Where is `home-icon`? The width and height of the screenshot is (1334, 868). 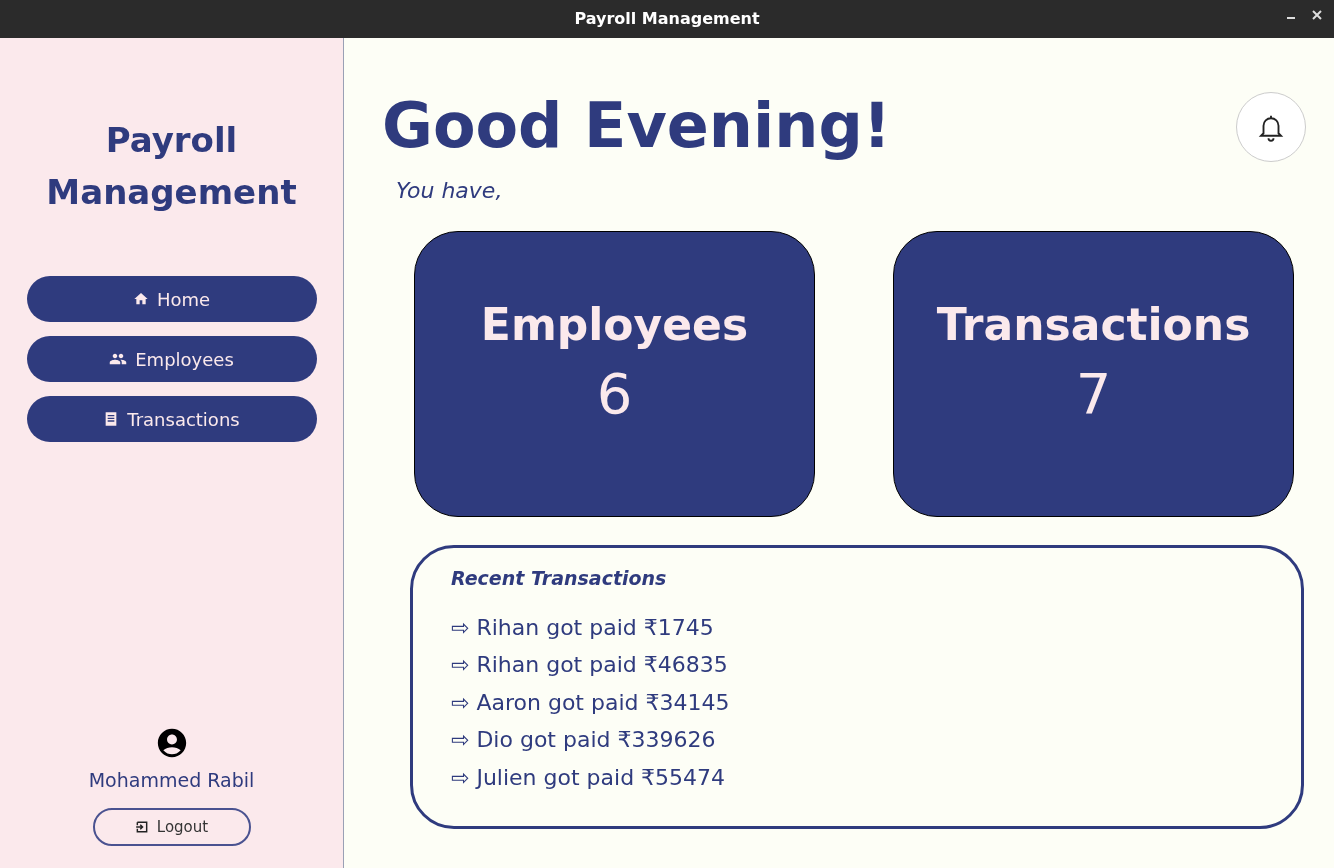
home-icon is located at coordinates (140, 299).